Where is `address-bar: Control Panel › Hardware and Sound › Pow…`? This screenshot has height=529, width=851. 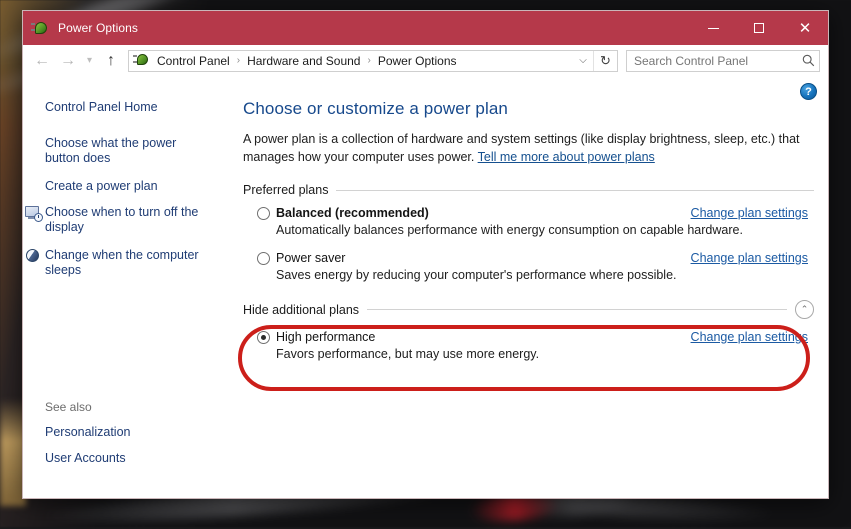
address-bar: Control Panel › Hardware and Sound › Pow… is located at coordinates (373, 60).